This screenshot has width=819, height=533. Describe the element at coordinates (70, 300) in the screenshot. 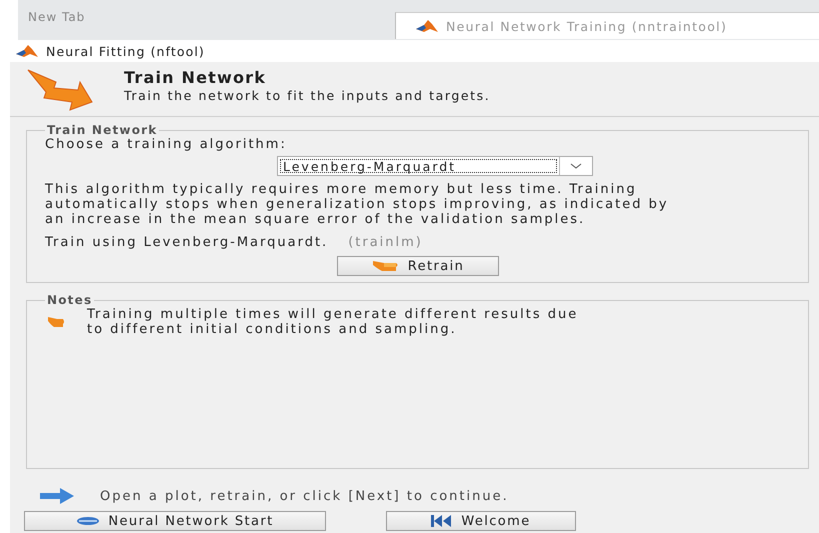

I see `group-label: Notes` at that location.